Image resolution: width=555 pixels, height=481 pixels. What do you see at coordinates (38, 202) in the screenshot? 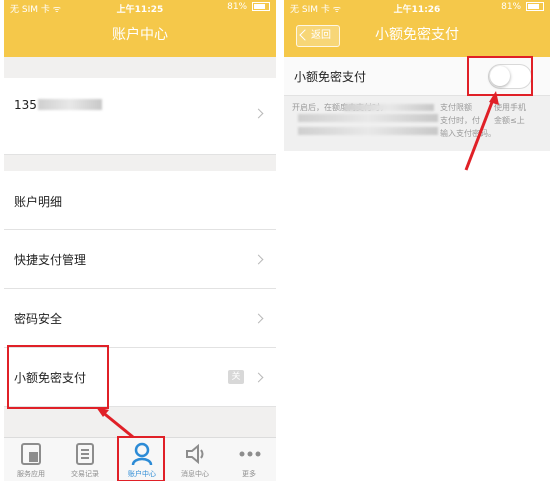
I see `account-detail-label: 账户明细` at bounding box center [38, 202].